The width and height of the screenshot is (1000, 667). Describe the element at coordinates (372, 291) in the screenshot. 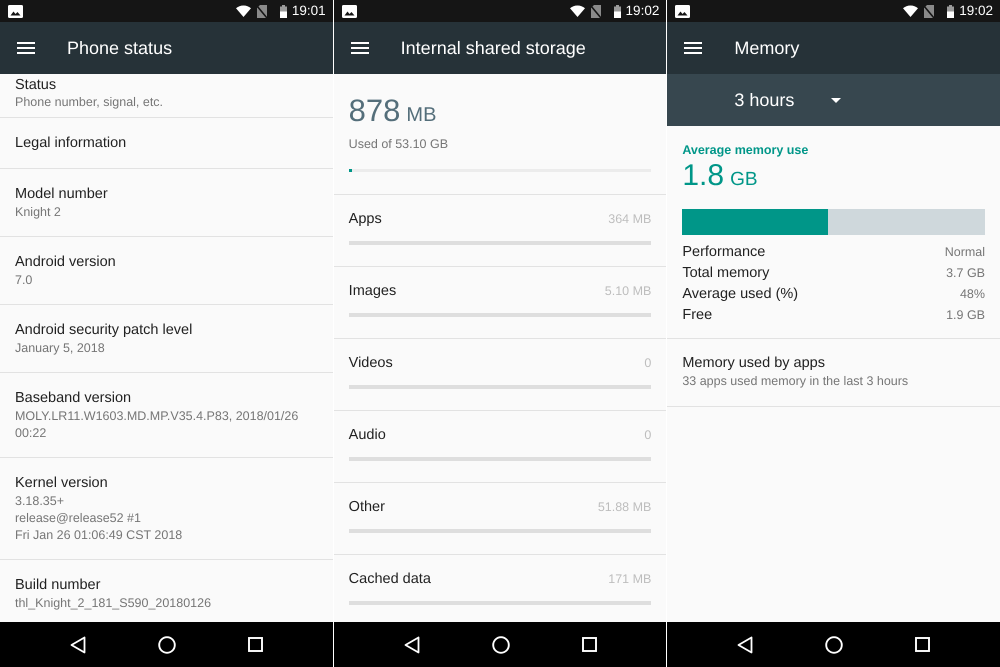

I see `category-label: Images` at that location.